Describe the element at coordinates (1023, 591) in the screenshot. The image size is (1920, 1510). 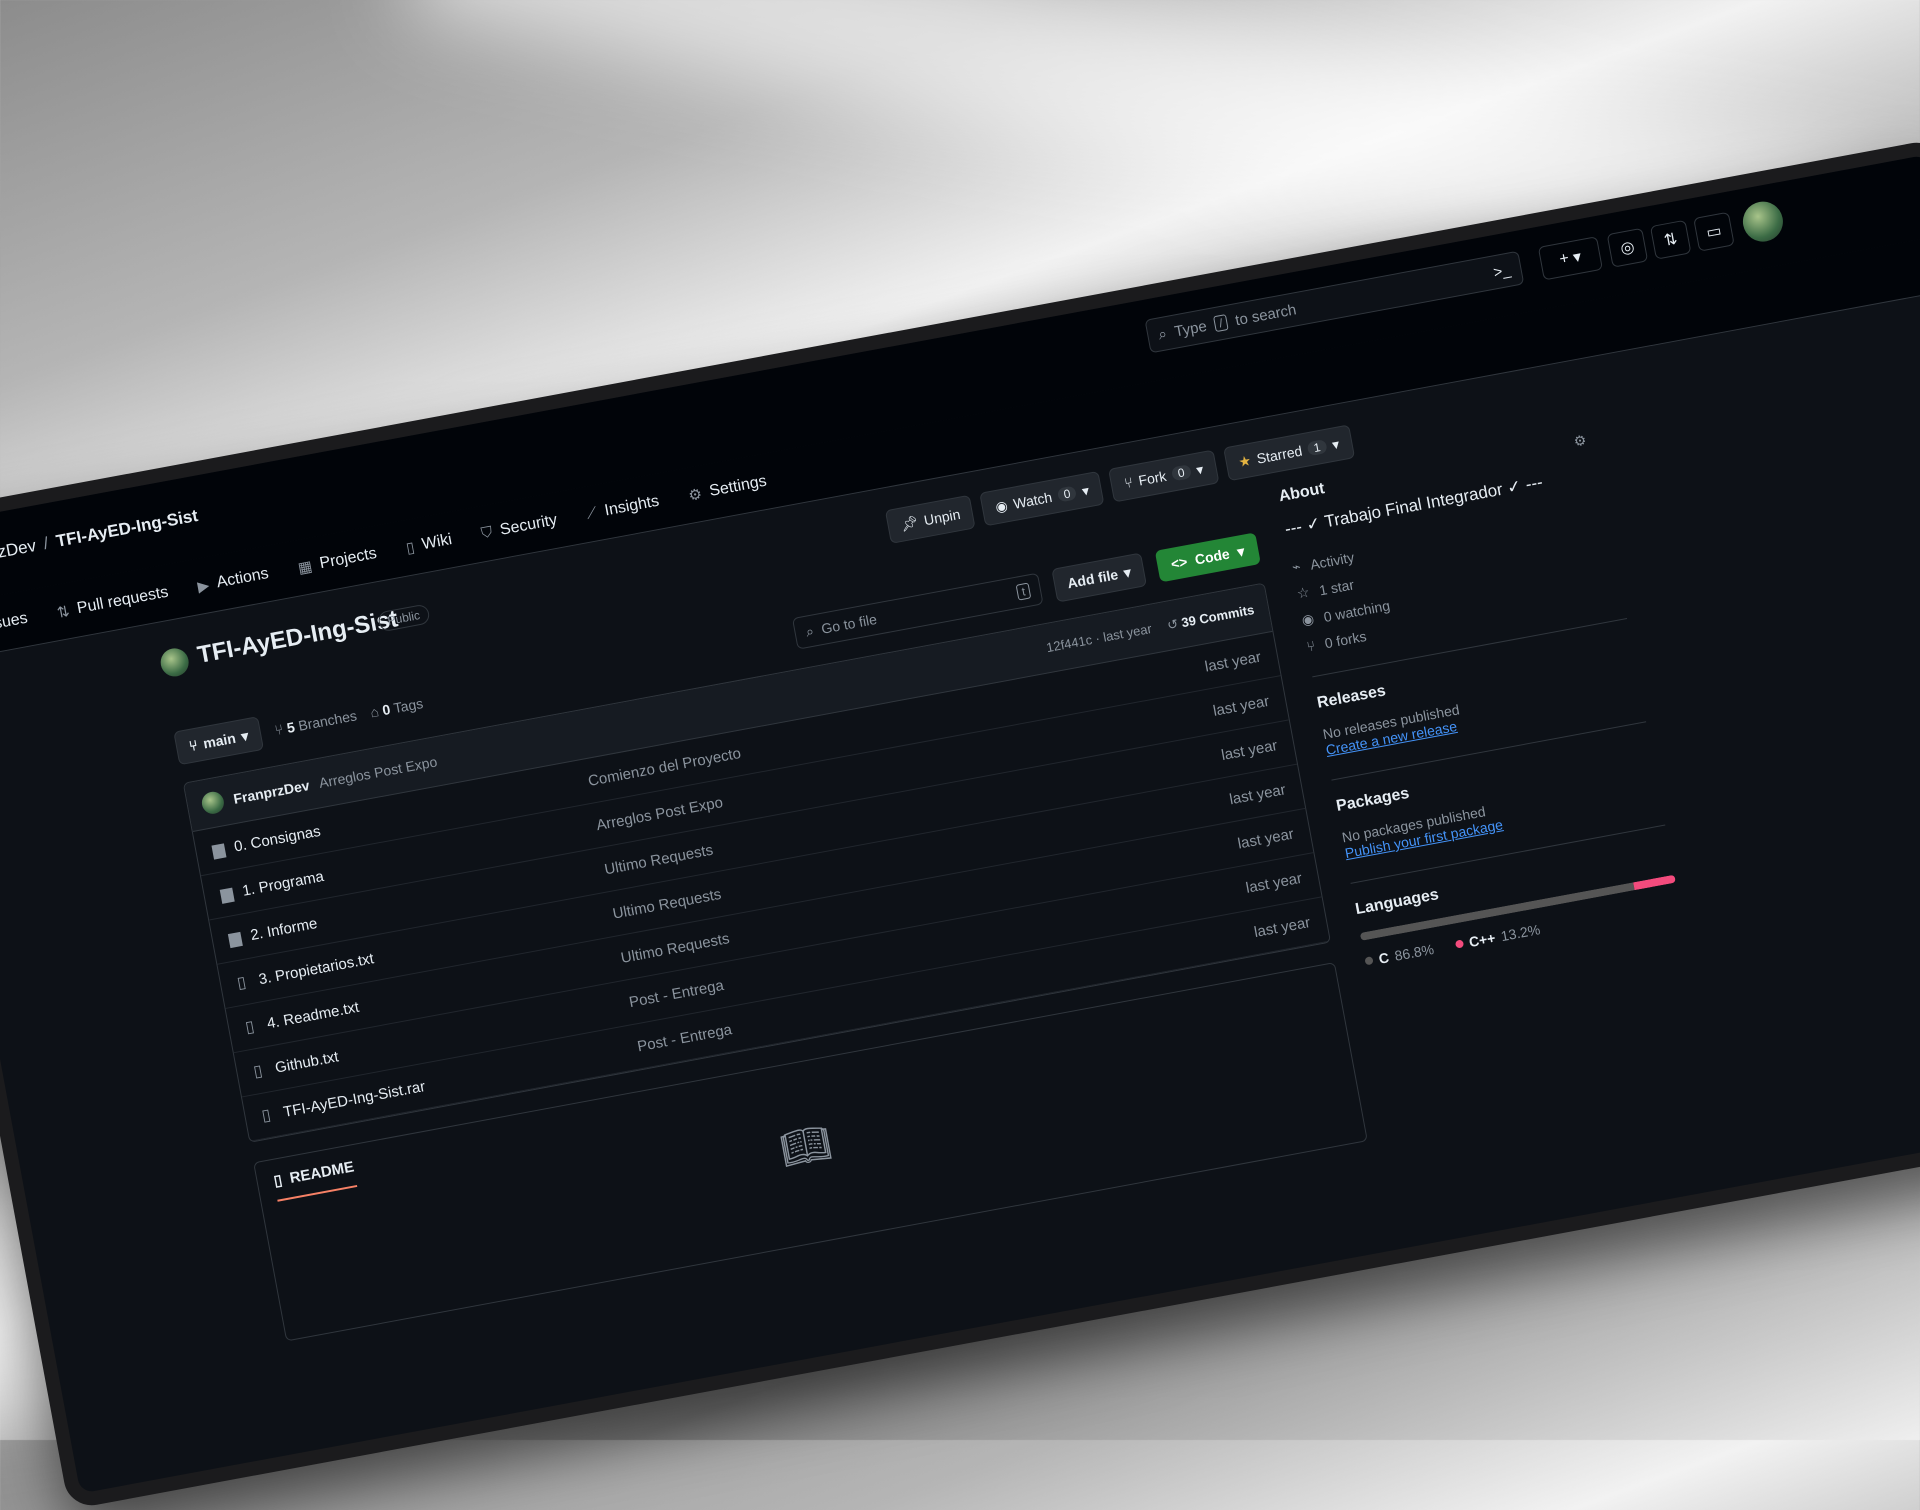
I see `go-to-file-key: t` at that location.